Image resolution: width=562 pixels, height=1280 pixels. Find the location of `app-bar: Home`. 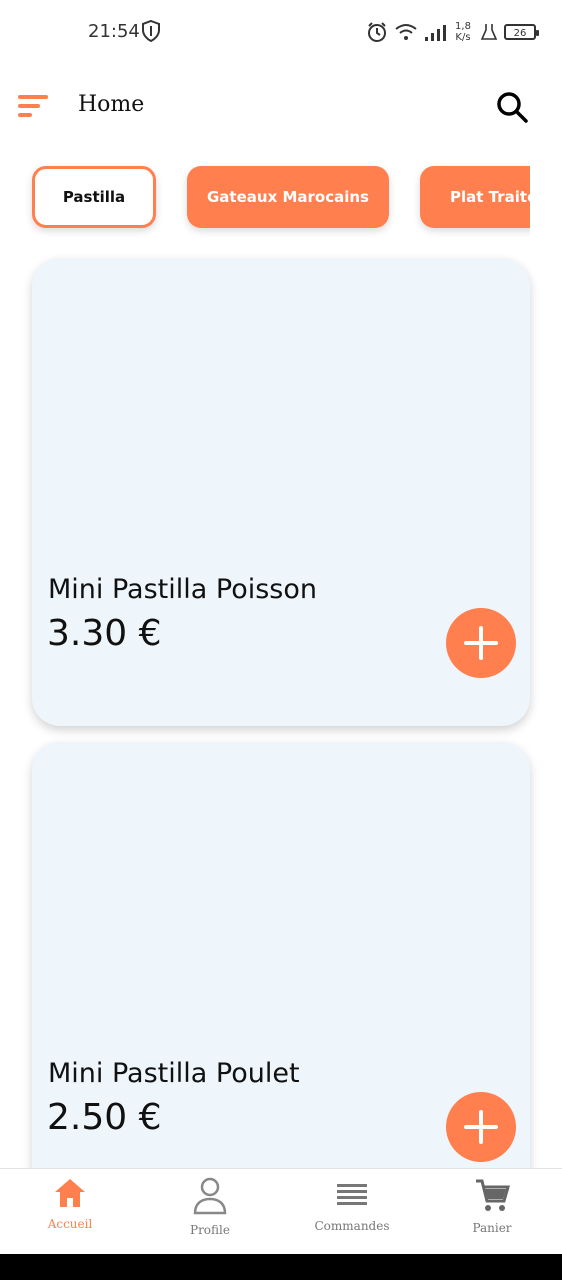

app-bar: Home is located at coordinates (281, 108).